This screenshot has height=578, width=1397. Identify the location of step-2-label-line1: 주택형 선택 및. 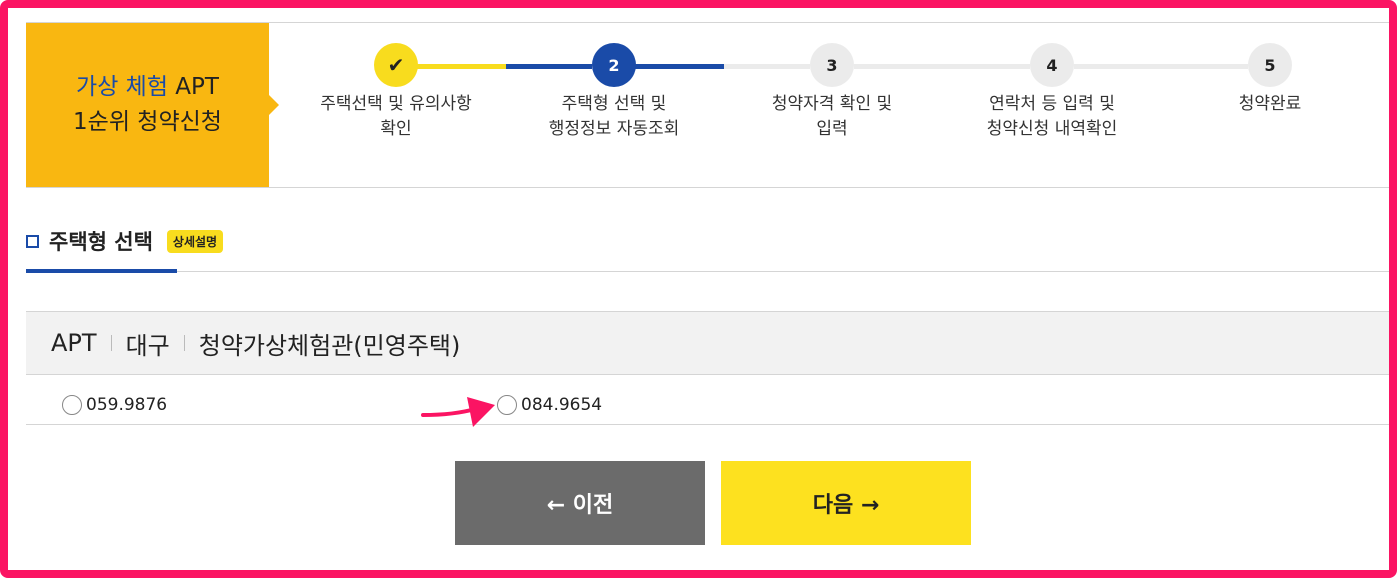
(614, 104).